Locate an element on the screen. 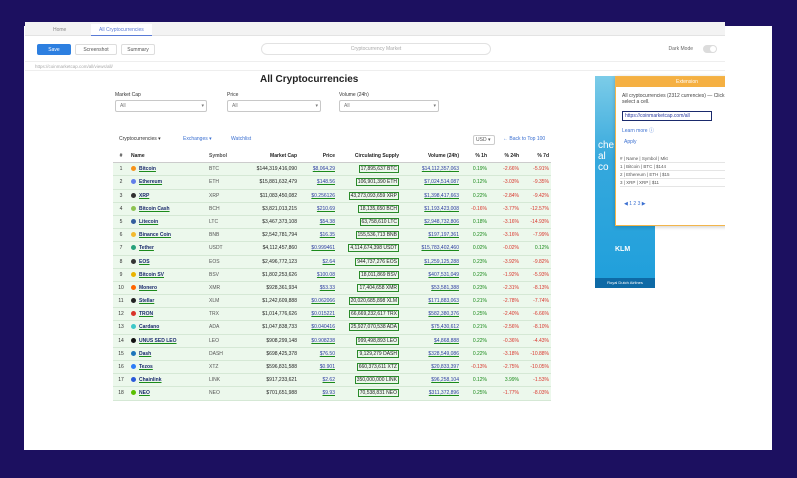  name-cell: EOS is located at coordinates (168, 262).